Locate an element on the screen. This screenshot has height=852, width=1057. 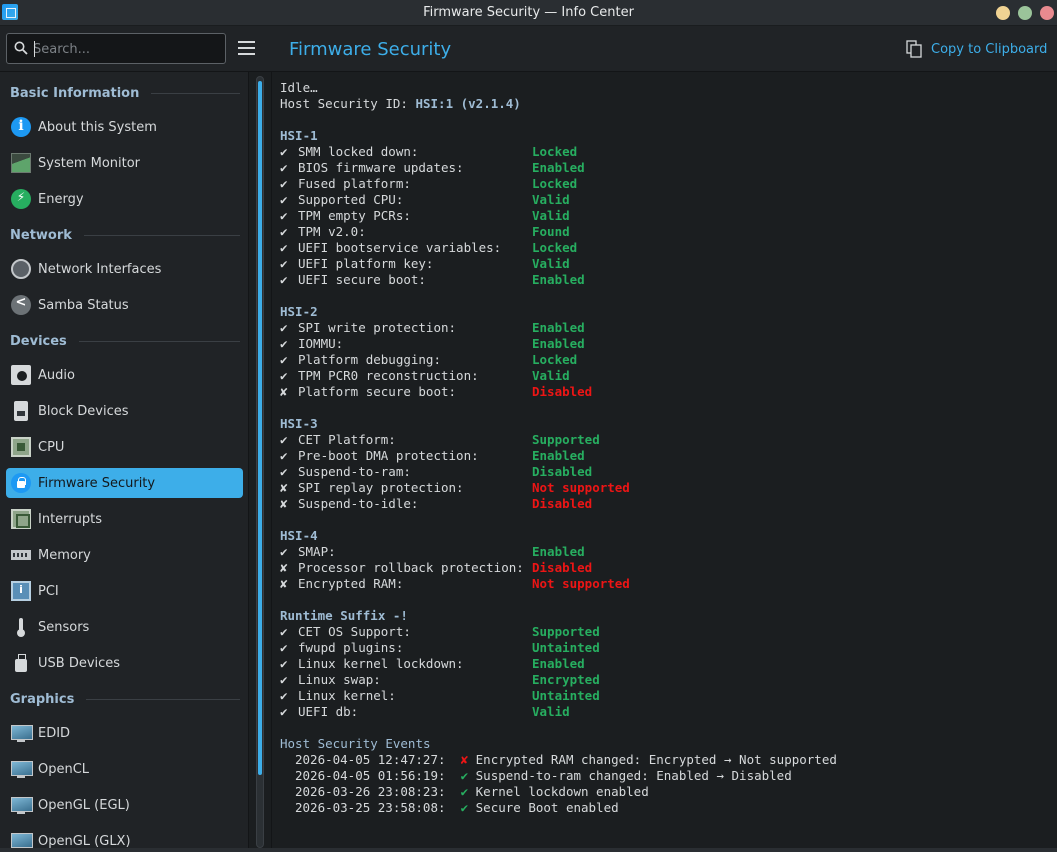
sidebar-item-edid: EDID is located at coordinates (124, 733).